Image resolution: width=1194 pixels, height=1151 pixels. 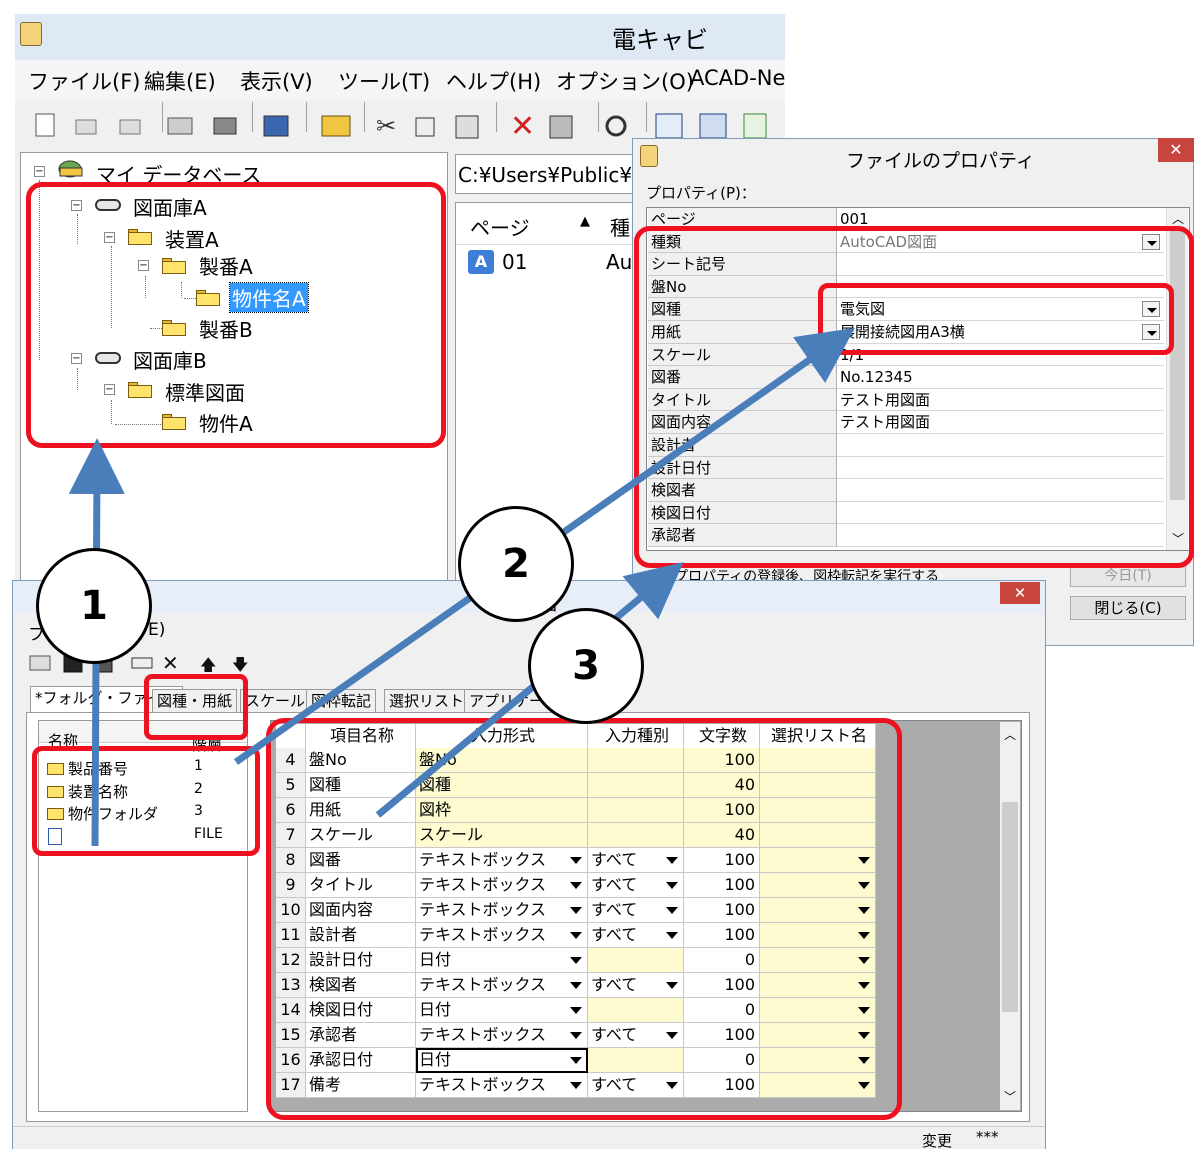 What do you see at coordinates (586, 666) in the screenshot?
I see `annotation-label-3: 3` at bounding box center [586, 666].